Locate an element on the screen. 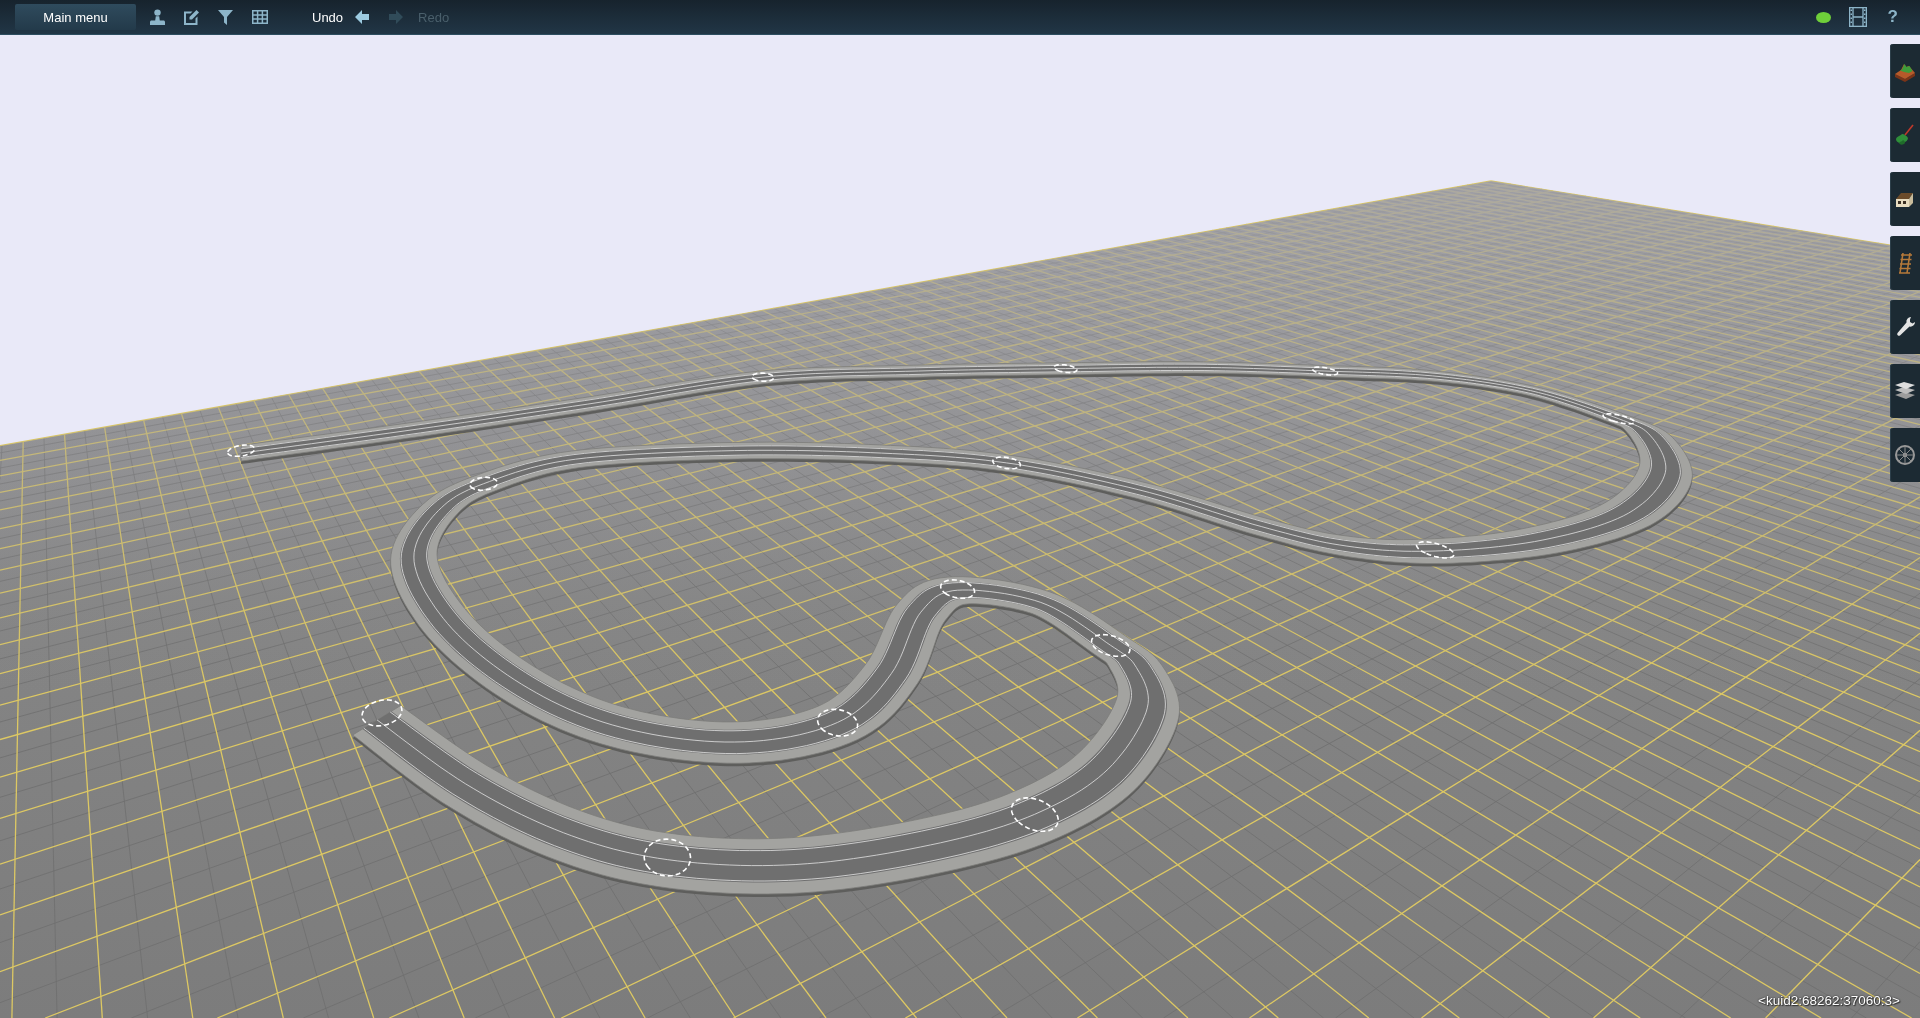  person-icon is located at coordinates (157, 17).